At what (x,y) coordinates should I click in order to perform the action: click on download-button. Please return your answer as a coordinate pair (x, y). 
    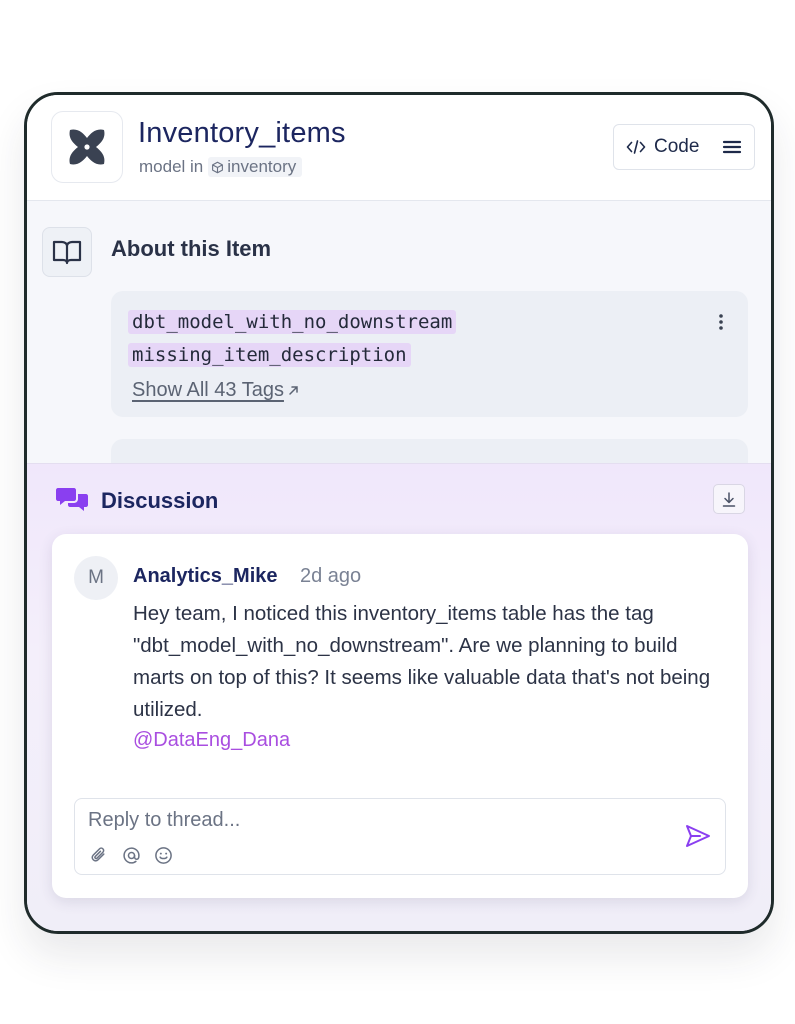
    Looking at the image, I should click on (729, 499).